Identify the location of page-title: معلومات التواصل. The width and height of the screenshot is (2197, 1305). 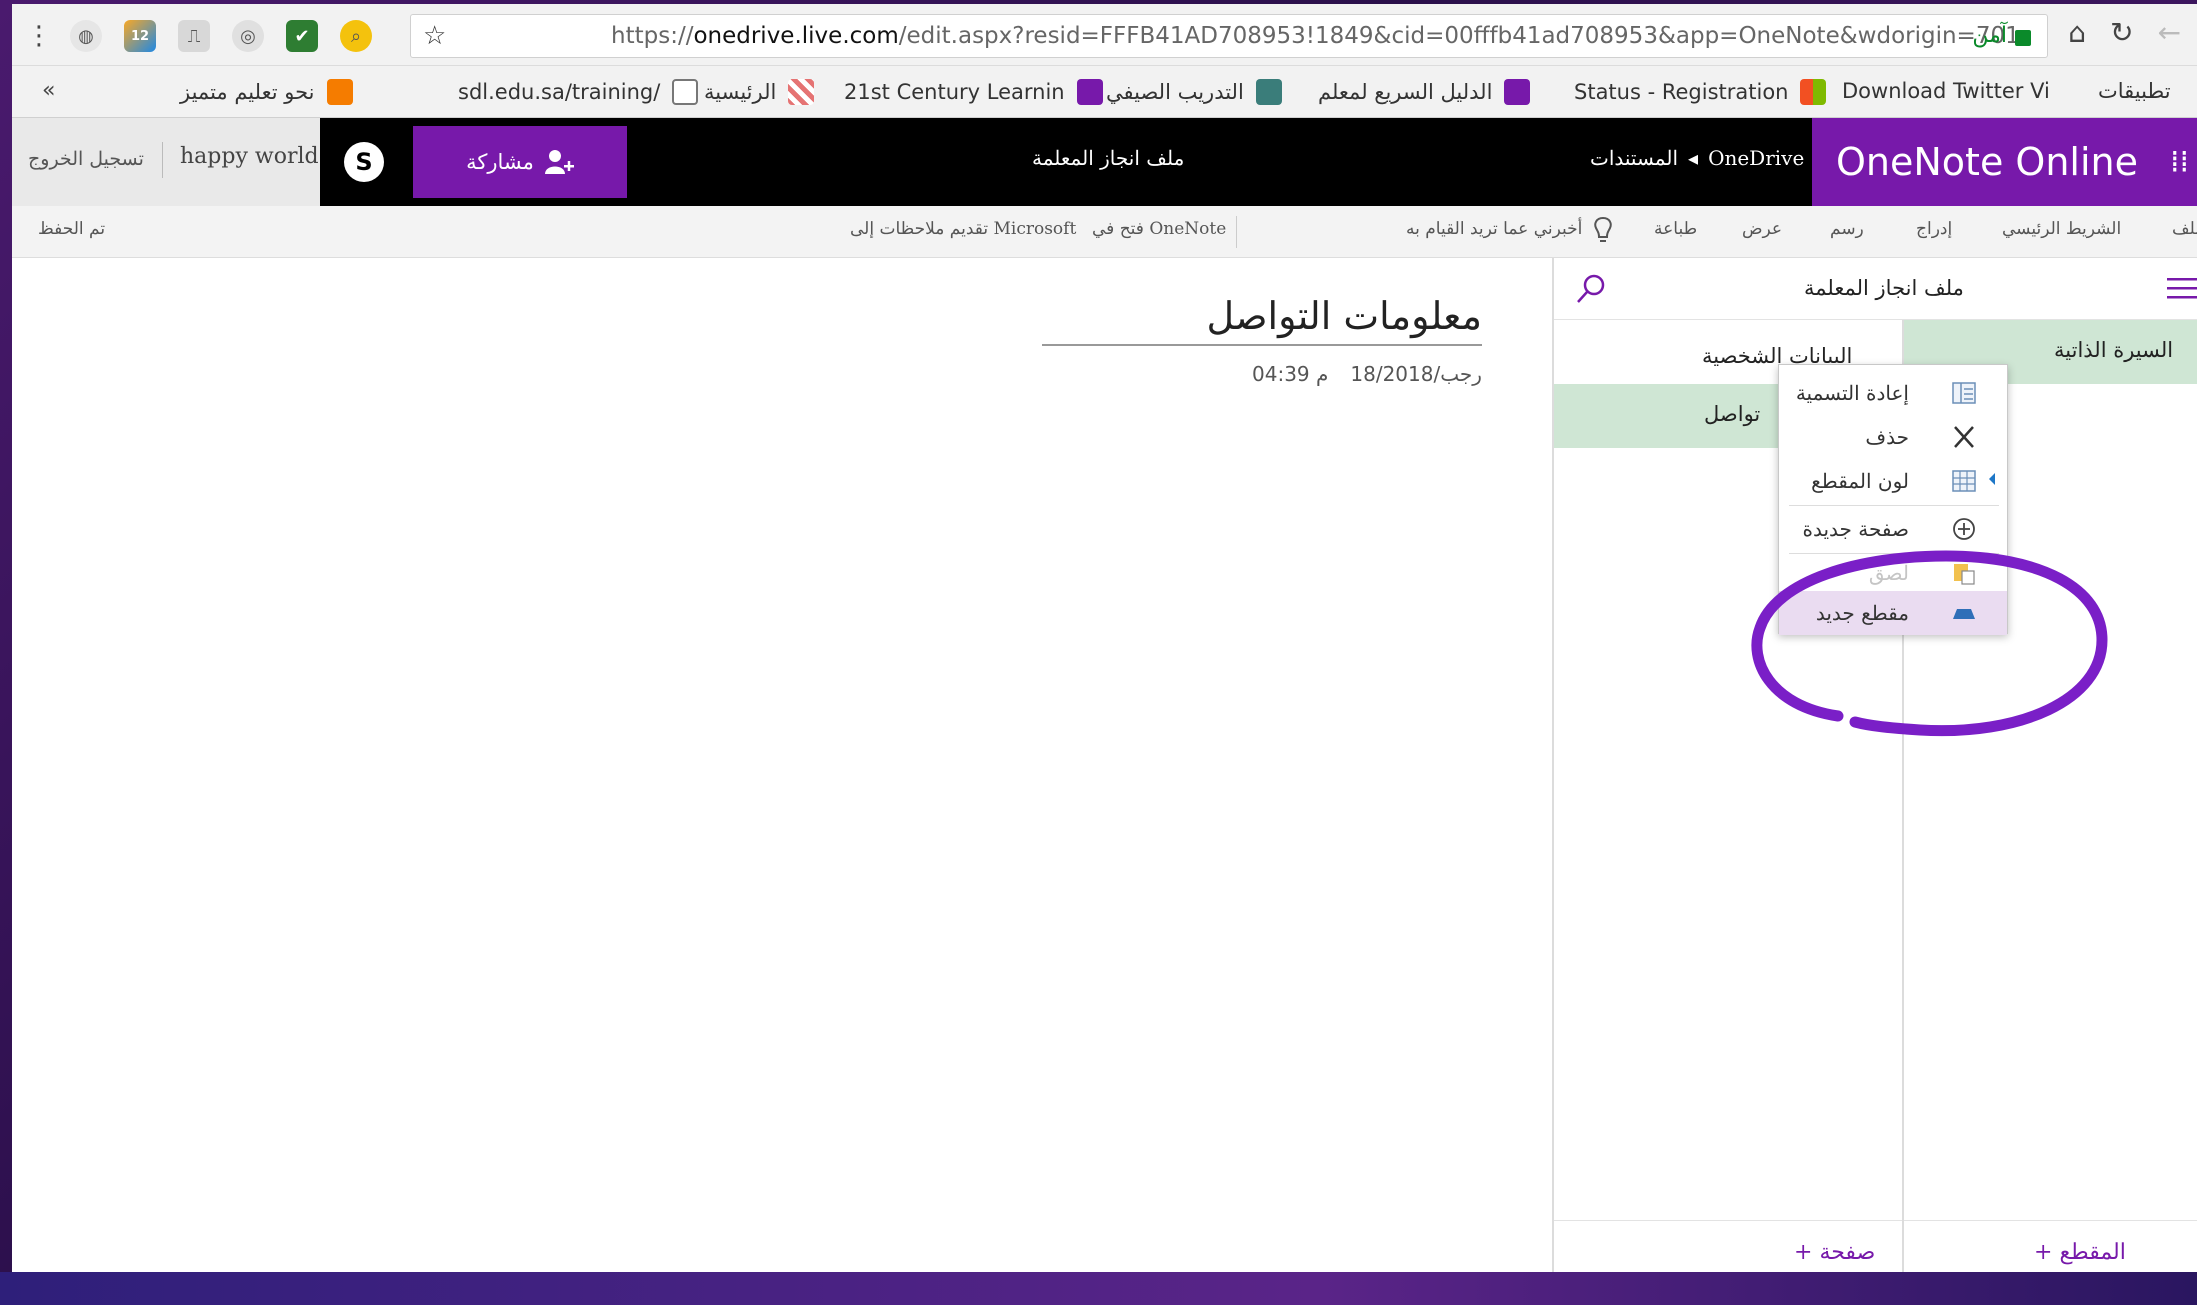
(1262, 316).